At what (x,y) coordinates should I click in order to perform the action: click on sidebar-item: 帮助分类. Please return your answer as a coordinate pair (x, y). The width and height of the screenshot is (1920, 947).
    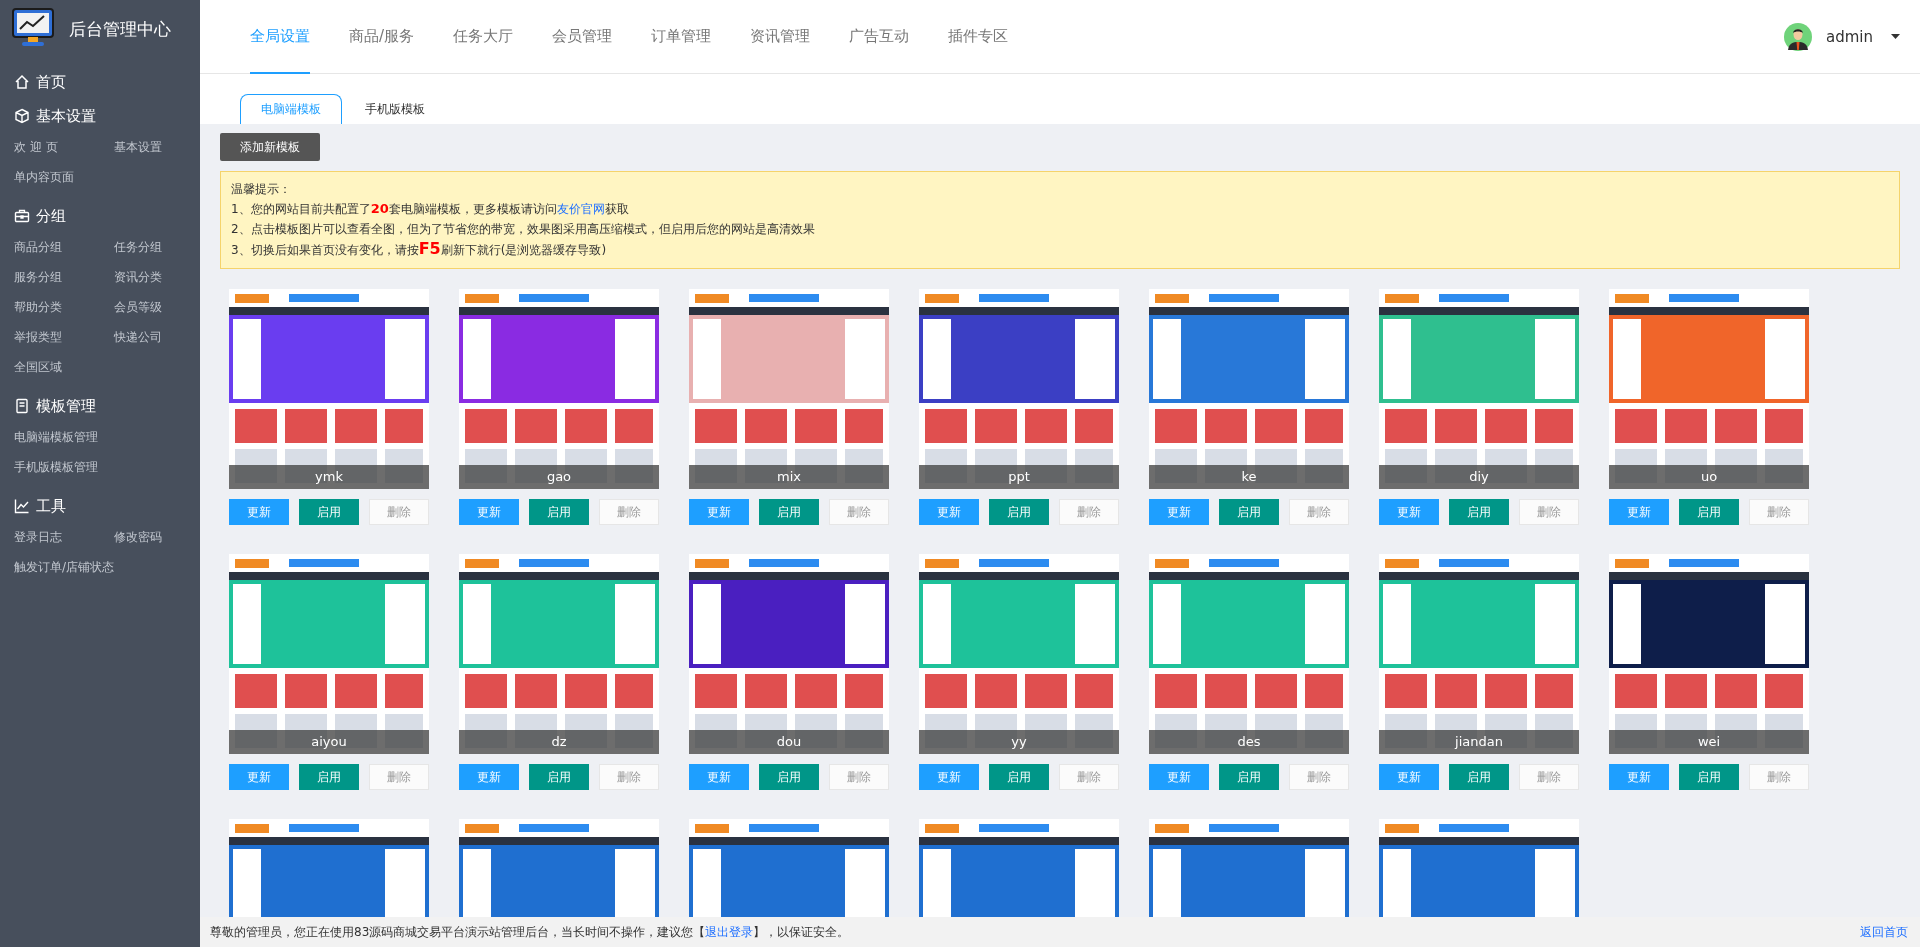
    Looking at the image, I should click on (64, 307).